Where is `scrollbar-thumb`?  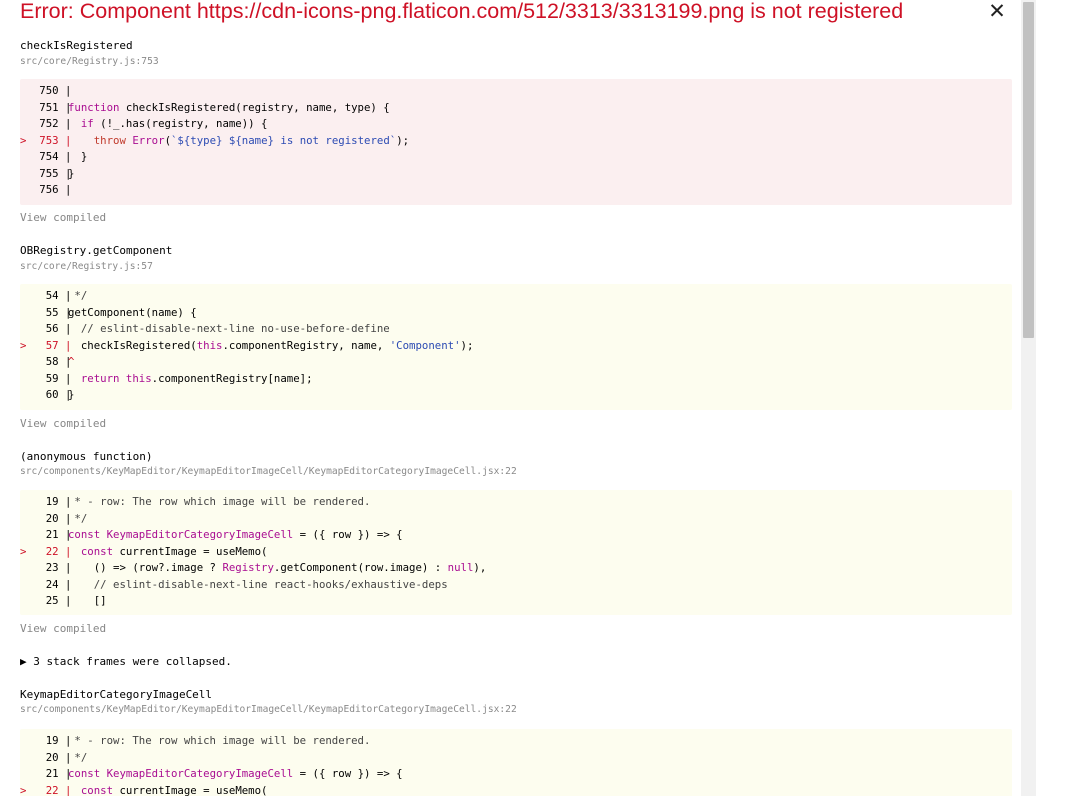 scrollbar-thumb is located at coordinates (1028, 170).